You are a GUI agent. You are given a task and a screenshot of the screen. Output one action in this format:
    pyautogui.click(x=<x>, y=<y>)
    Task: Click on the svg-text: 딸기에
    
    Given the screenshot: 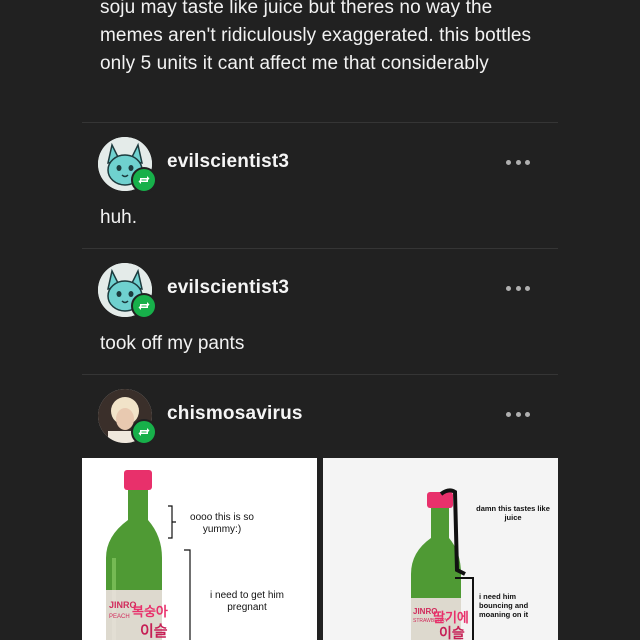 What is the action you would take?
    pyautogui.click(x=451, y=618)
    